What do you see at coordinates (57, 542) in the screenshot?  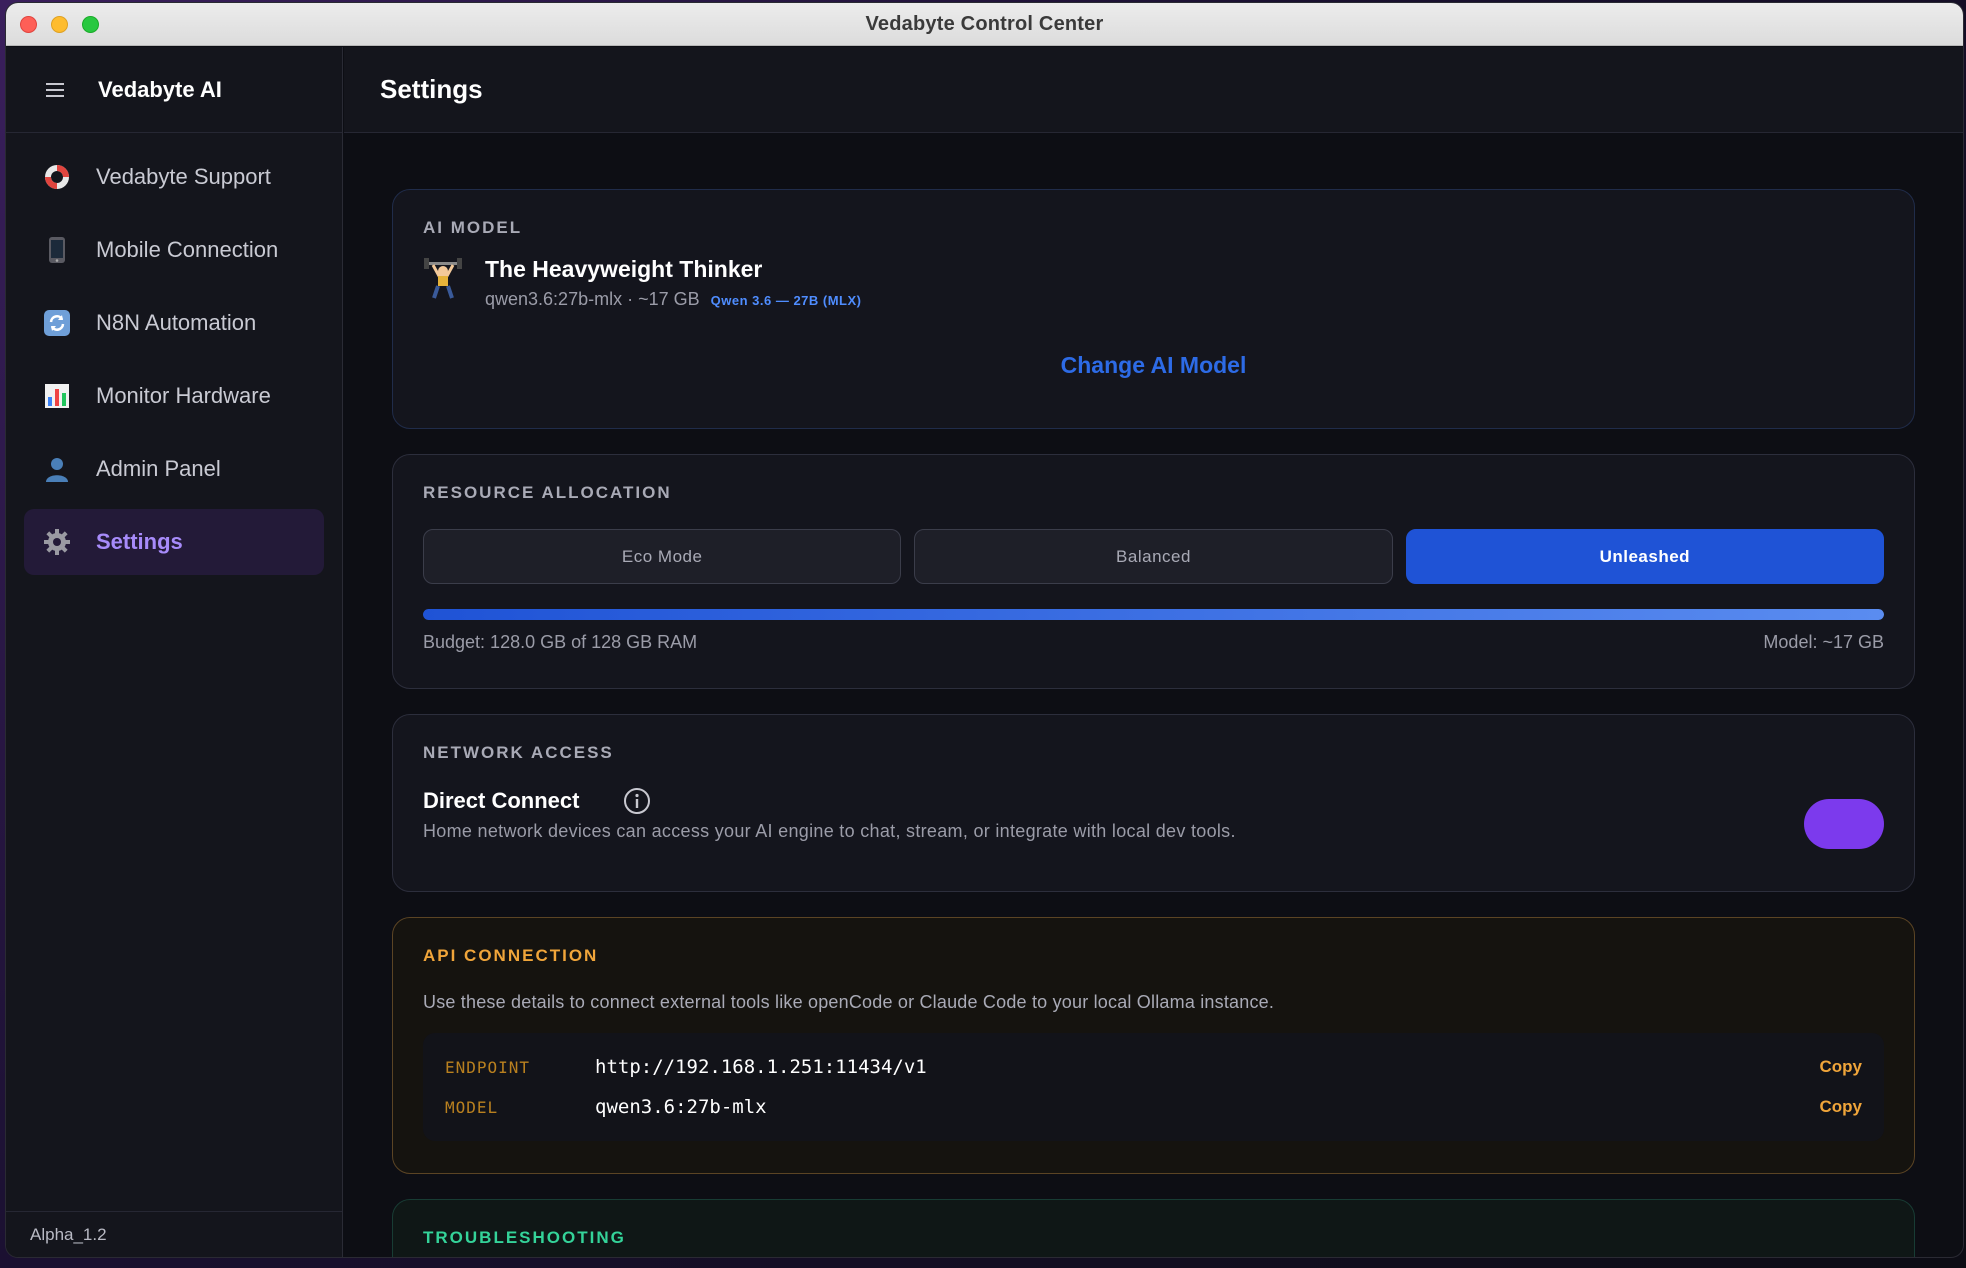 I see `gear-icon` at bounding box center [57, 542].